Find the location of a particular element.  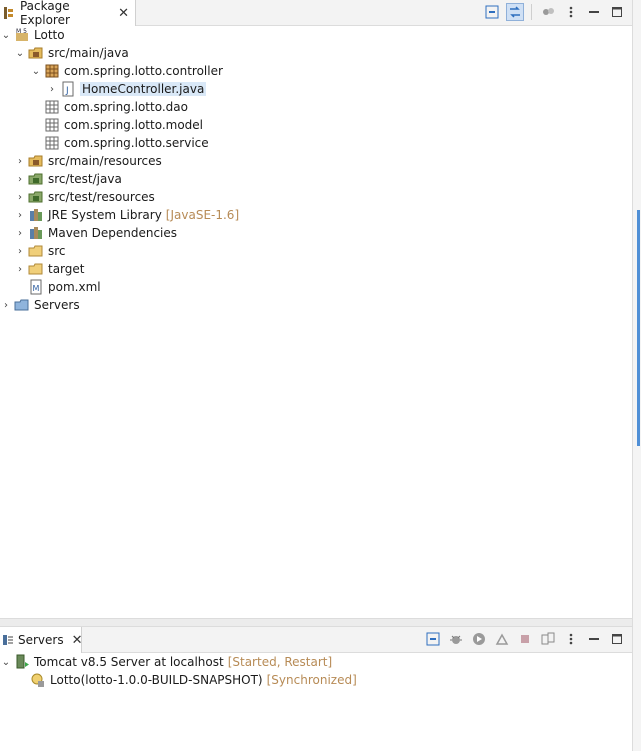

tree-item-label: src/test/java is located at coordinates (85, 179).